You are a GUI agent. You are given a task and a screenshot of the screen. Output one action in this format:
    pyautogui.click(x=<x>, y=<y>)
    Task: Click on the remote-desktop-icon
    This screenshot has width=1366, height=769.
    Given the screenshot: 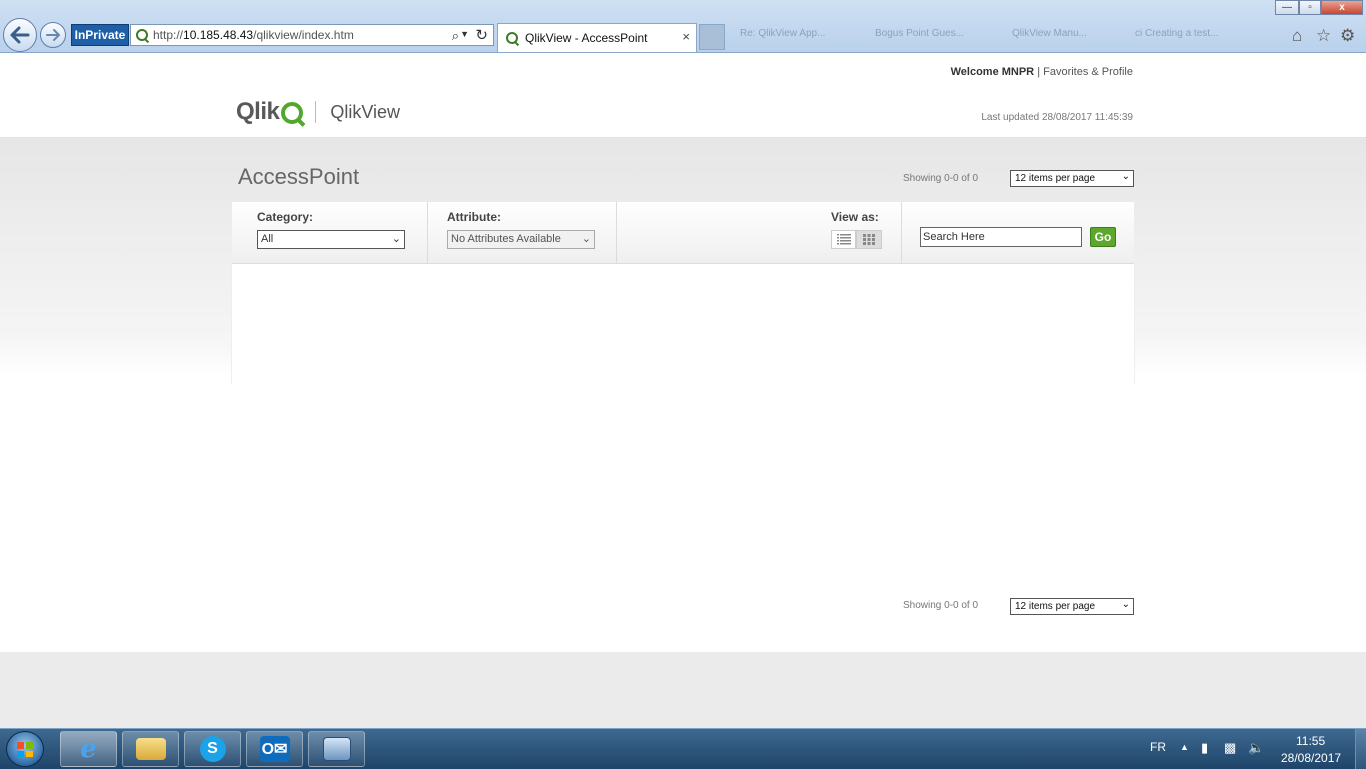 What is the action you would take?
    pyautogui.click(x=336, y=749)
    